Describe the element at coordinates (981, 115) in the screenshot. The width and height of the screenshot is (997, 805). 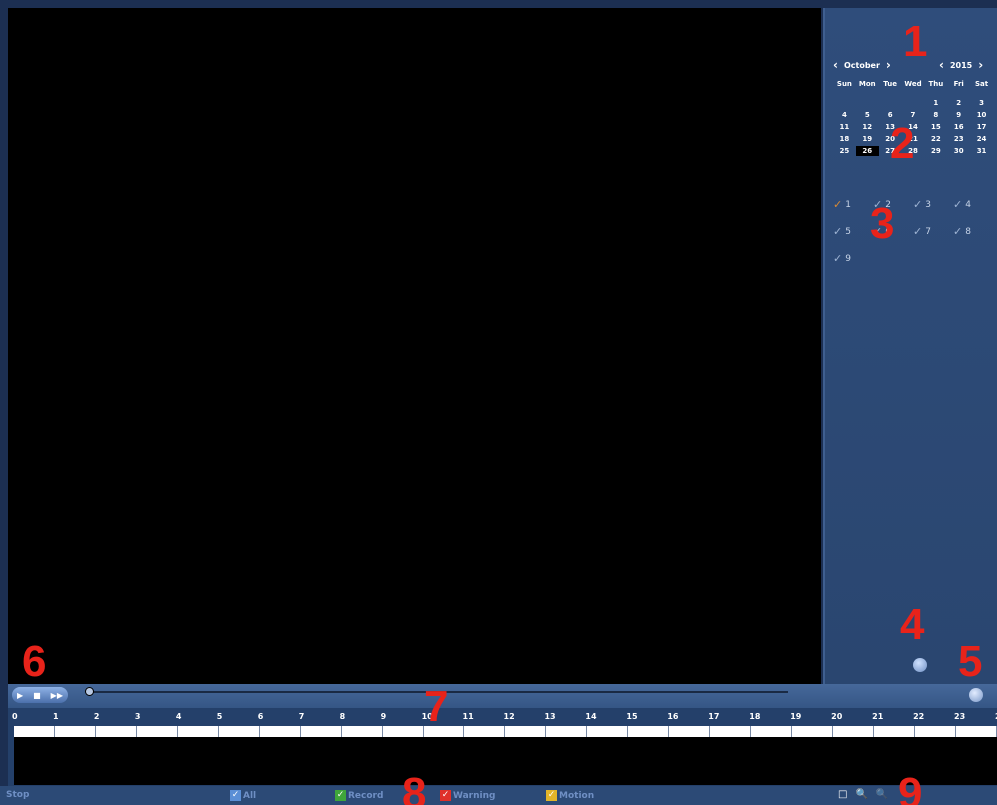
I see `calendar-day: 10` at that location.